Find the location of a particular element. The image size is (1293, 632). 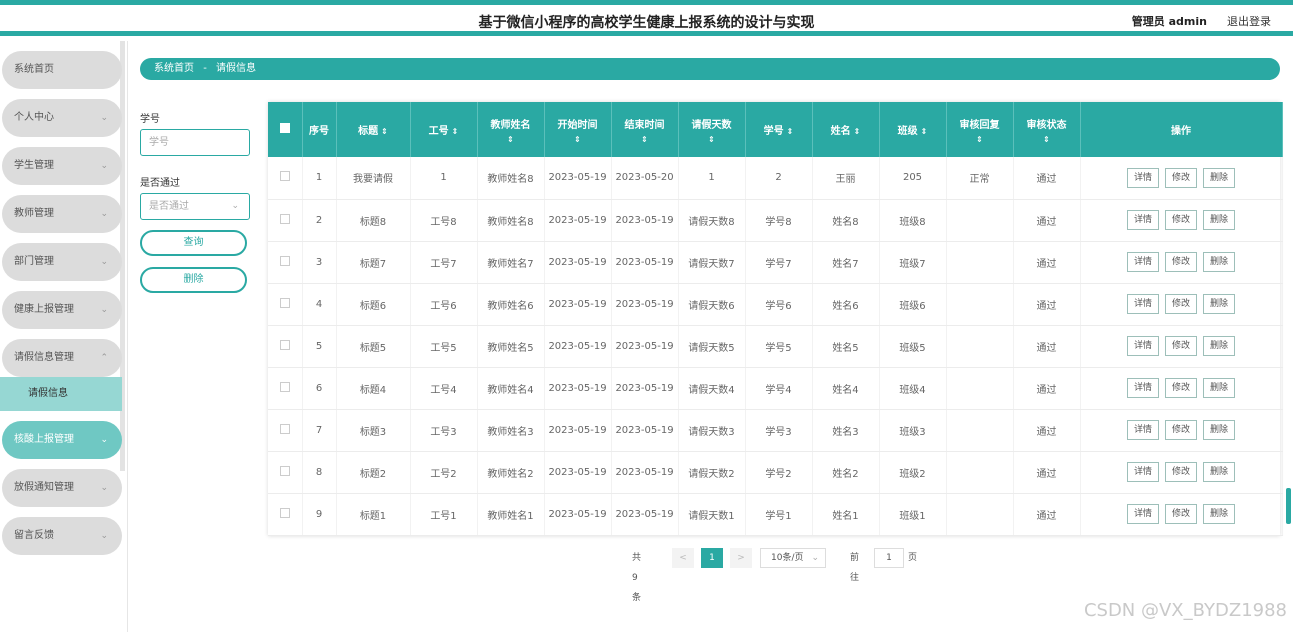

col-reply: 审核回复 ⇕ is located at coordinates (980, 129).